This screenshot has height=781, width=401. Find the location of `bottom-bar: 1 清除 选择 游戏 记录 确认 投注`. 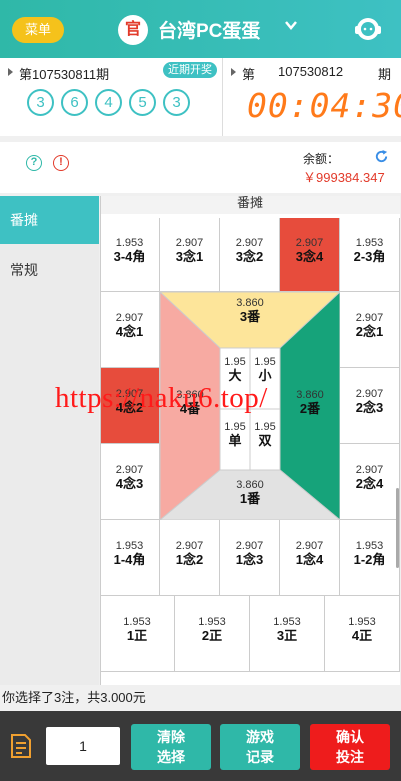

bottom-bar: 1 清除 选择 游戏 记录 确认 投注 is located at coordinates (200, 746).